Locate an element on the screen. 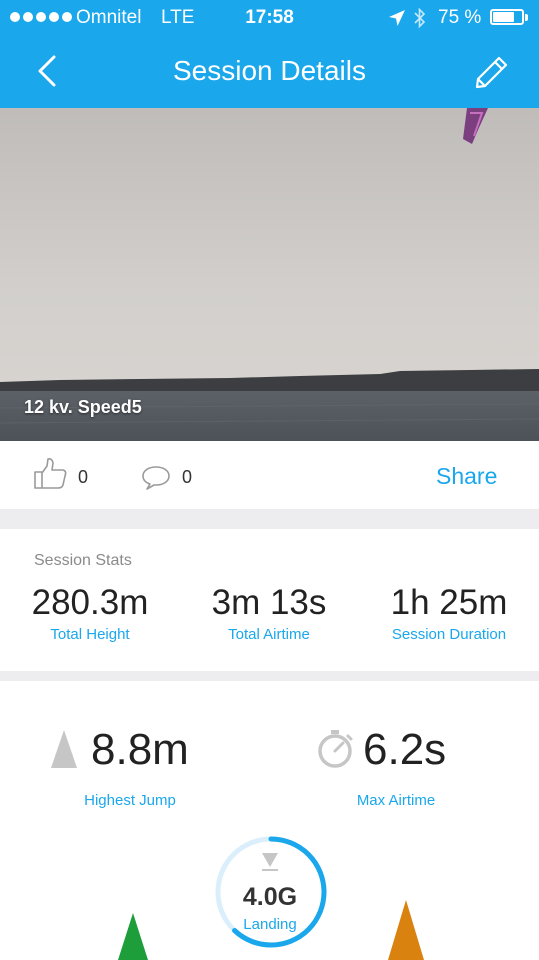  thumbs-up-icon is located at coordinates (51, 473).